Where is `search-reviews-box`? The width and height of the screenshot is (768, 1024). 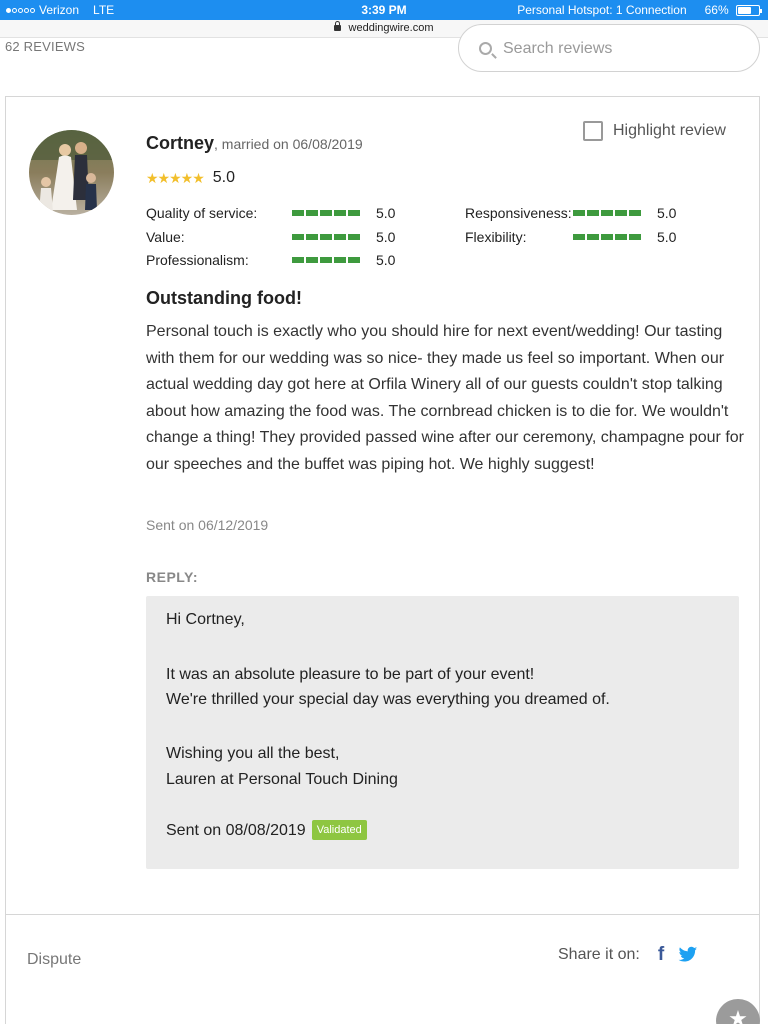 search-reviews-box is located at coordinates (609, 48).